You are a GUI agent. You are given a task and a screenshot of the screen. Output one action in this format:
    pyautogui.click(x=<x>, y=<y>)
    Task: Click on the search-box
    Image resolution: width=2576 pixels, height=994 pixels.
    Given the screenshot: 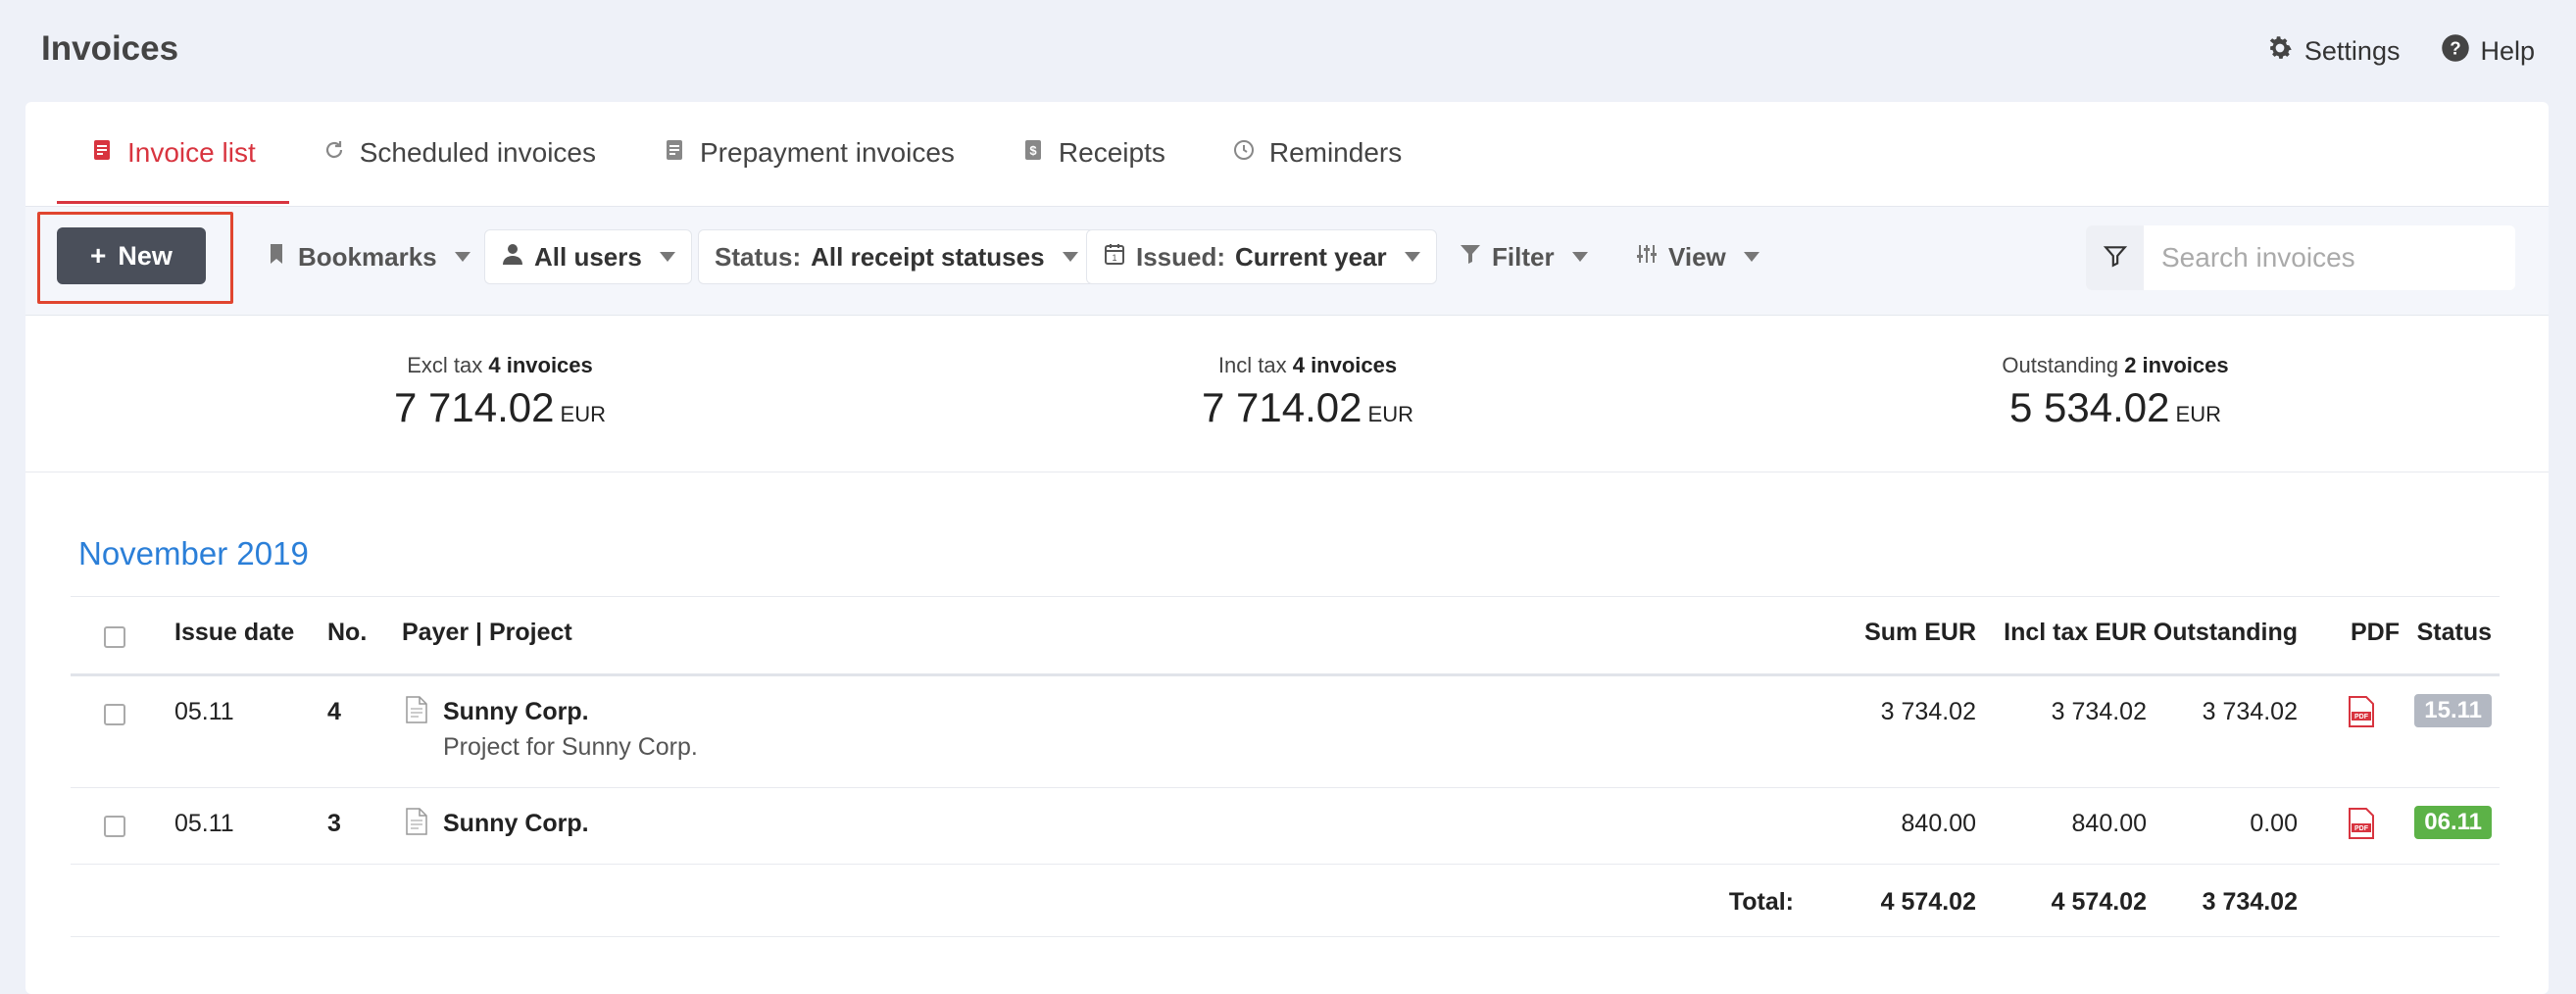 What is the action you would take?
    pyautogui.click(x=2300, y=257)
    